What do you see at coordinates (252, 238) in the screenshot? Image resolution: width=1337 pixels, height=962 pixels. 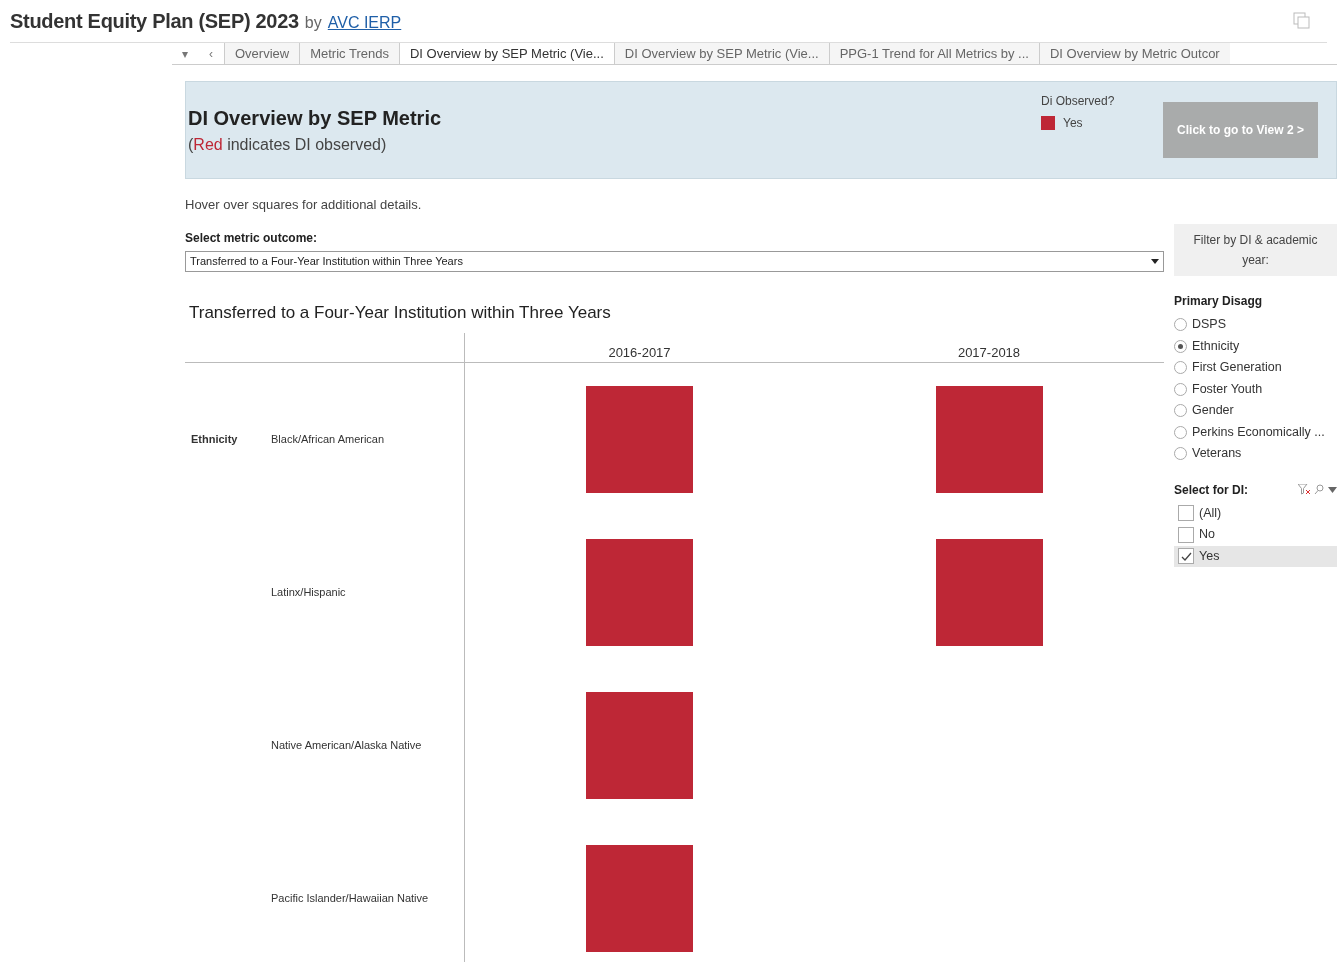 I see `select-label: Select metric outcome:` at bounding box center [252, 238].